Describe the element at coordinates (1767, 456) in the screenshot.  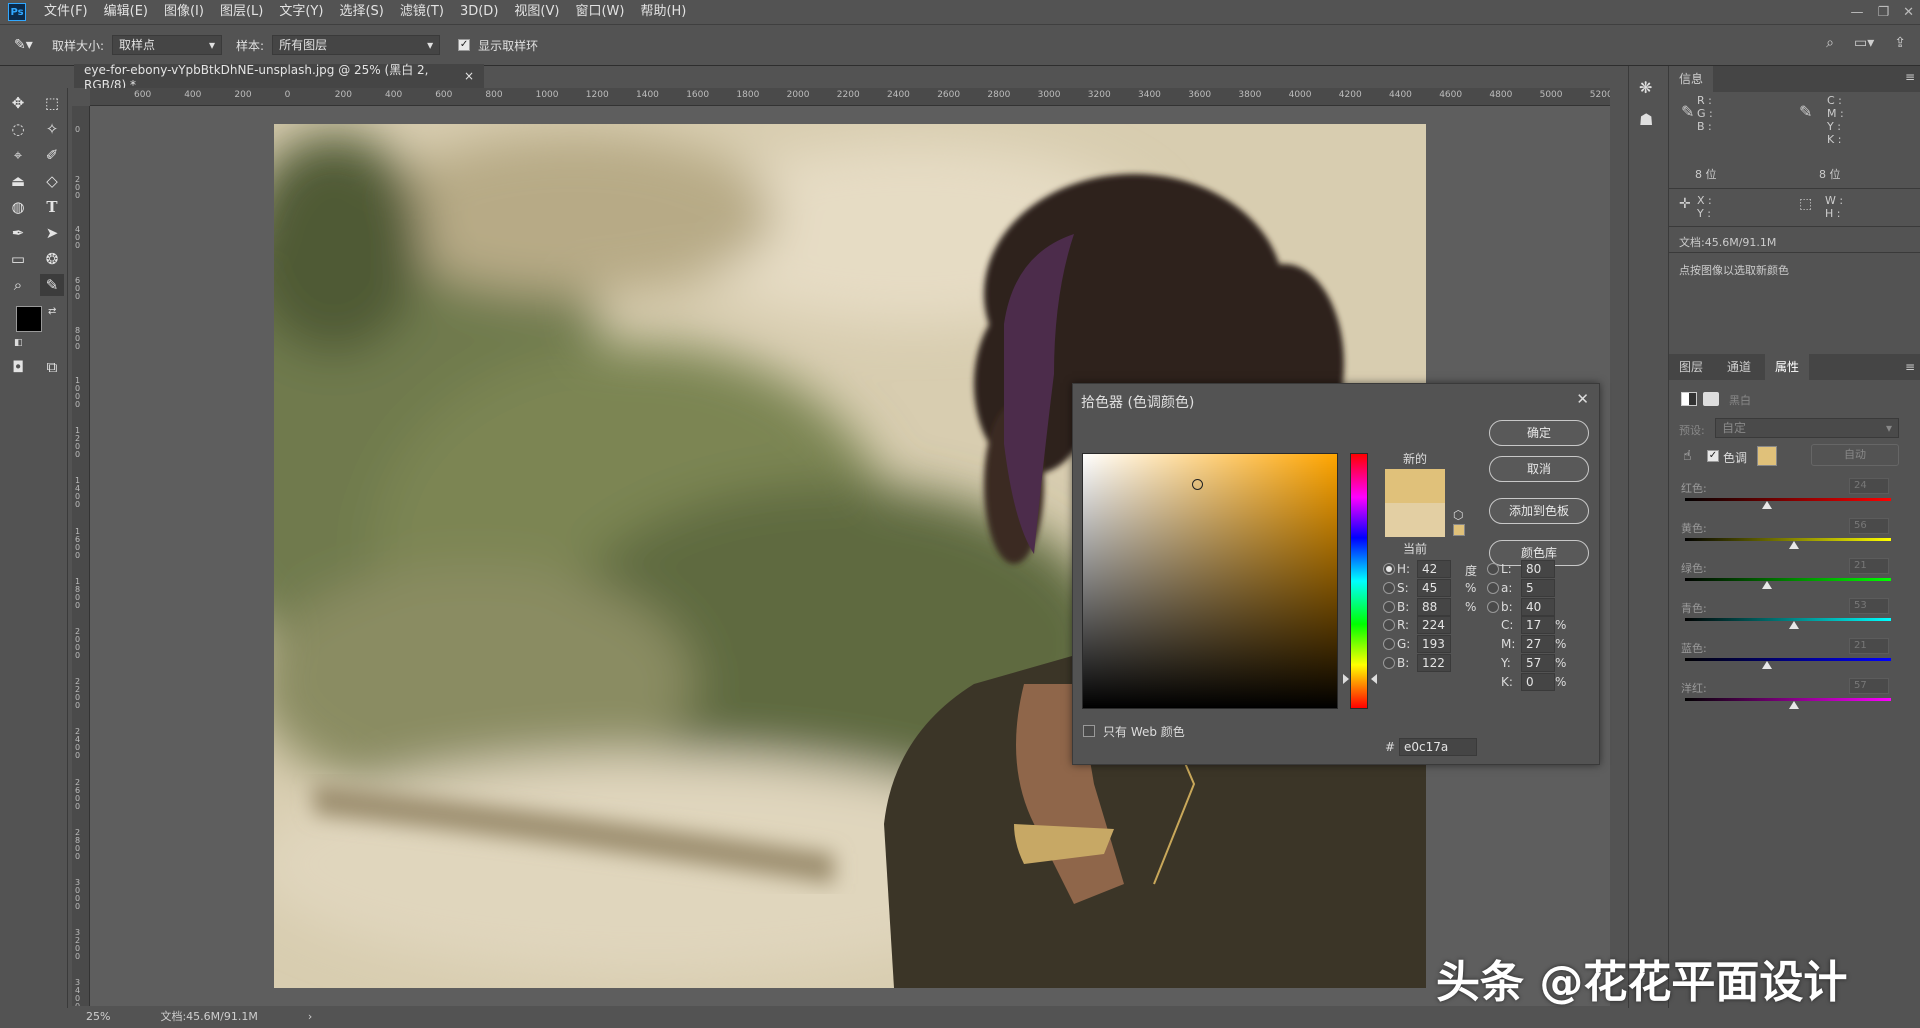
I see `tint-color-swatch` at that location.